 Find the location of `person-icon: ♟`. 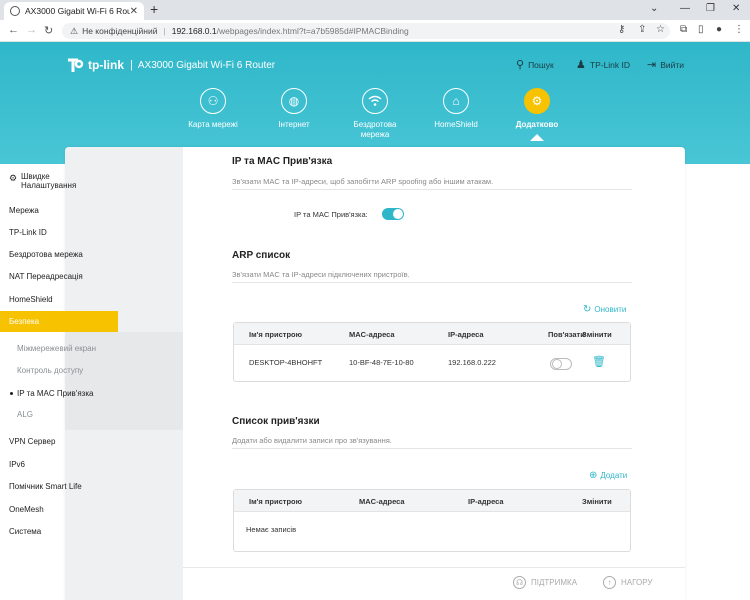

person-icon: ♟ is located at coordinates (581, 65).